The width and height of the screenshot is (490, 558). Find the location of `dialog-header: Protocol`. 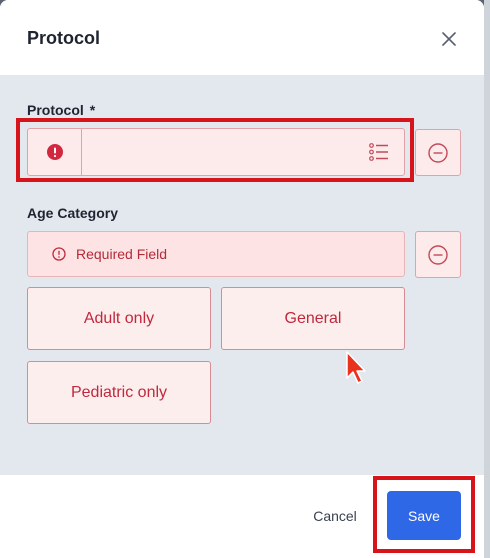

dialog-header: Protocol is located at coordinates (242, 38).